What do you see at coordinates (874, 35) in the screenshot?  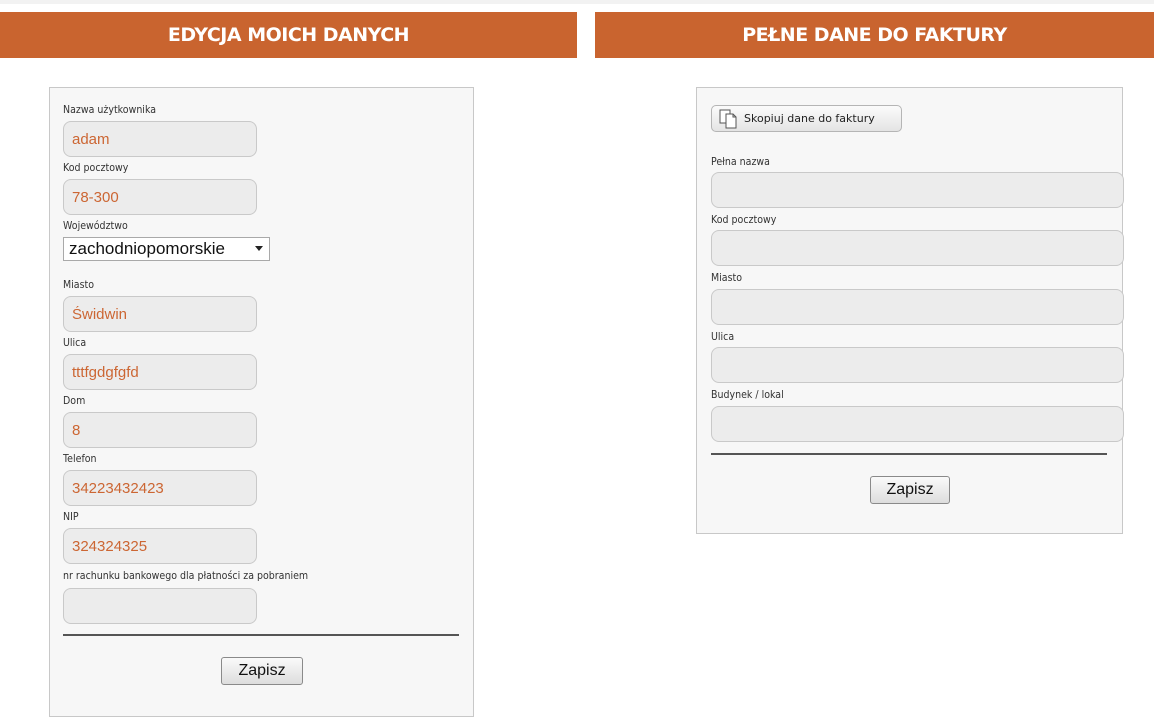 I see `invoice-data-header: PEŁNE DANE DO FAKTURY` at bounding box center [874, 35].